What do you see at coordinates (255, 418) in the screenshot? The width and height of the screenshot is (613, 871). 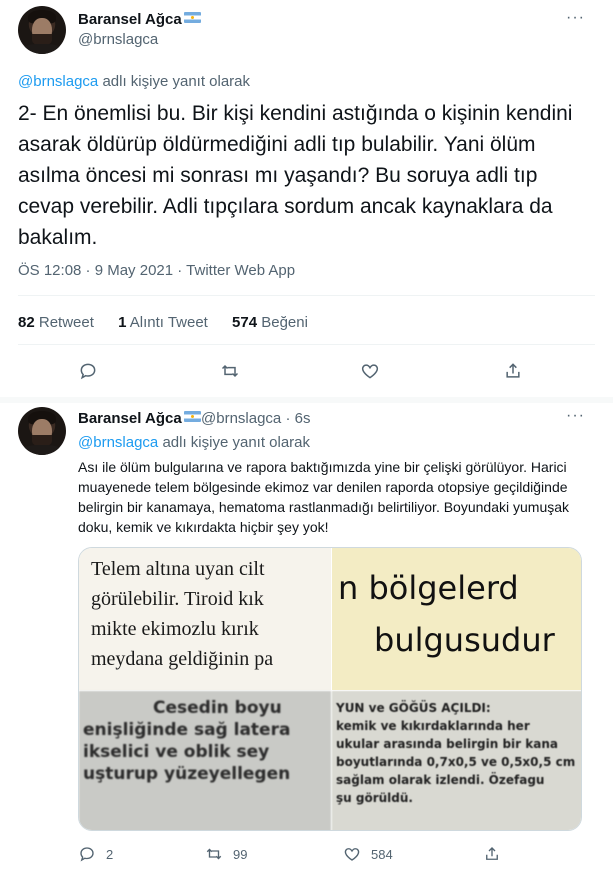 I see `reply-author-handle: @brnslagca · 6s` at bounding box center [255, 418].